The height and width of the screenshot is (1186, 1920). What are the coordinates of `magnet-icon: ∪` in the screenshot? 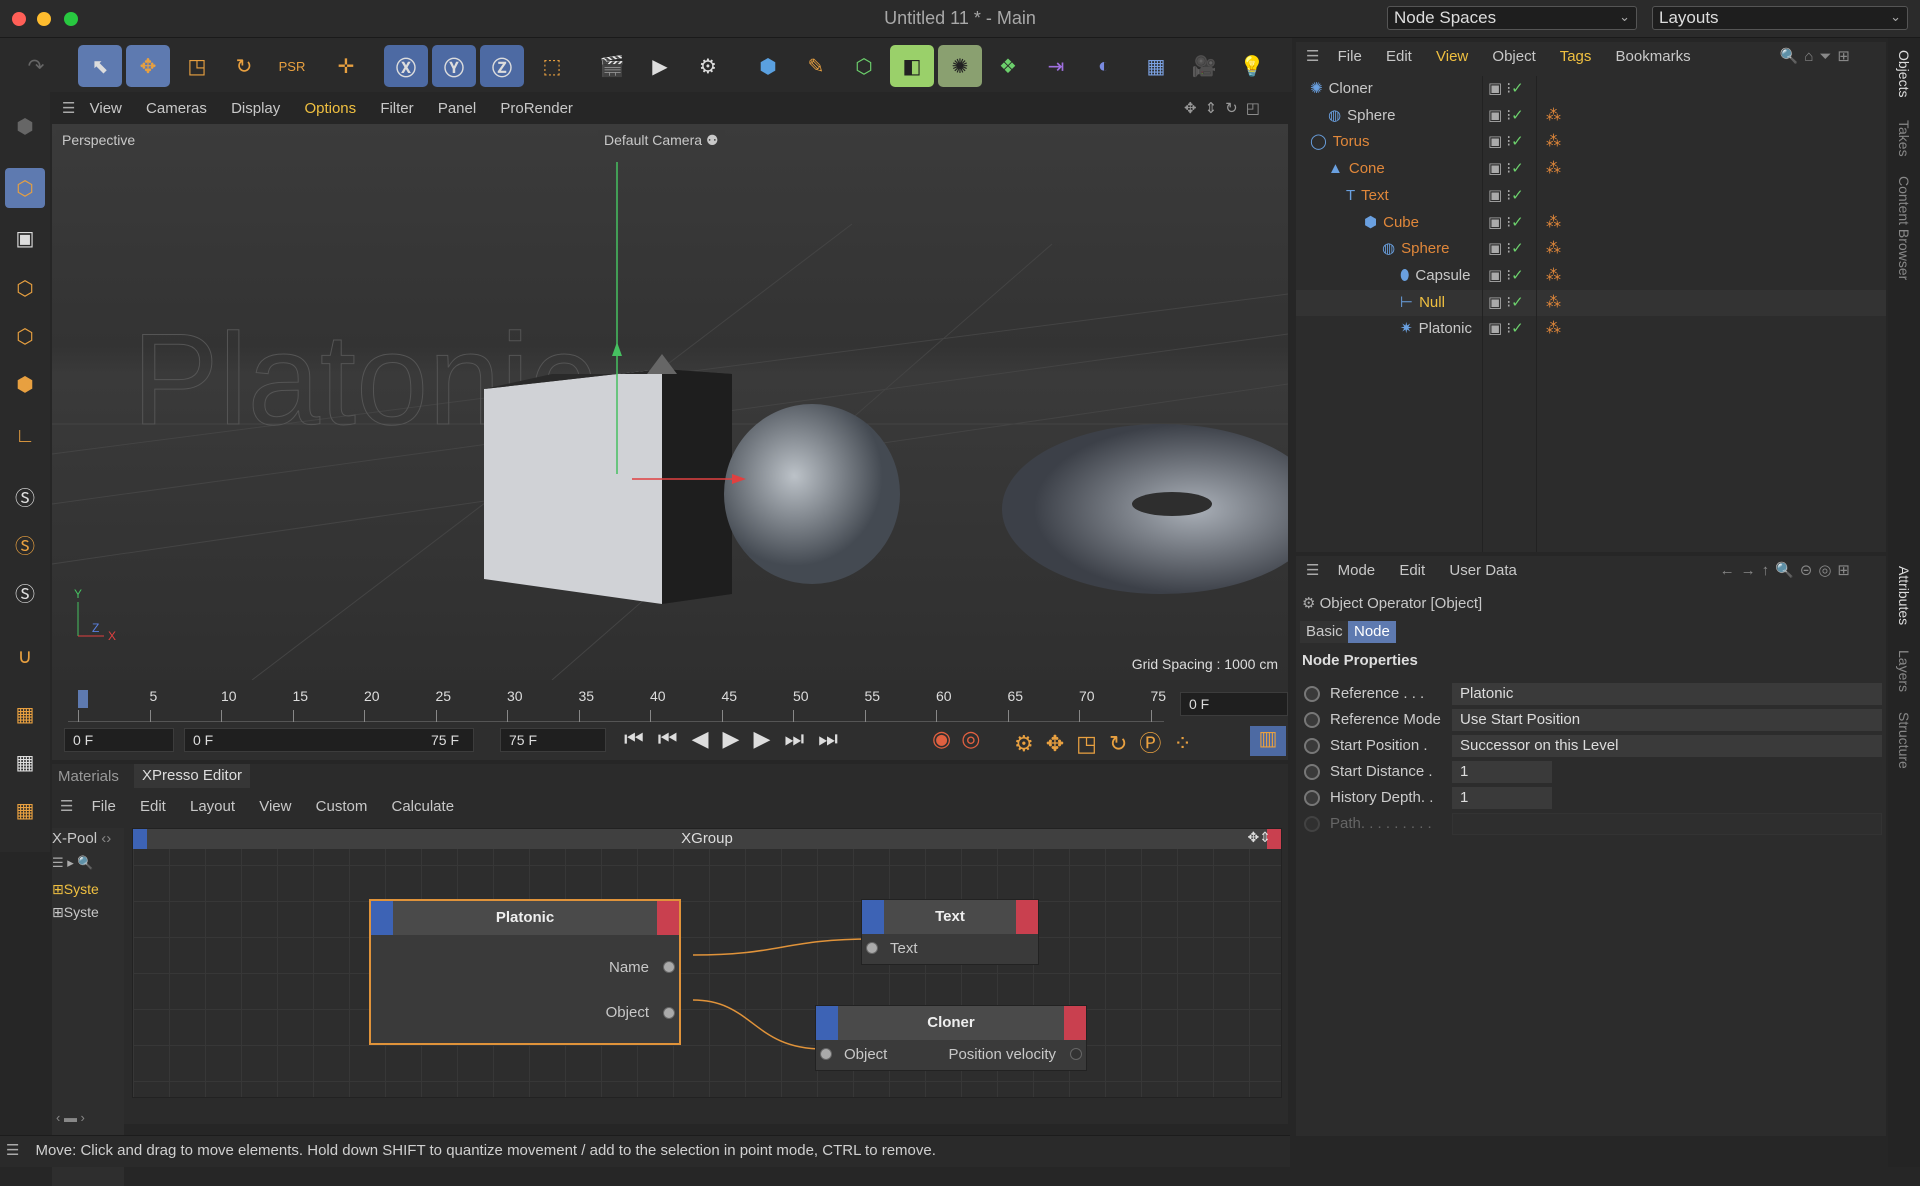 It's located at (25, 656).